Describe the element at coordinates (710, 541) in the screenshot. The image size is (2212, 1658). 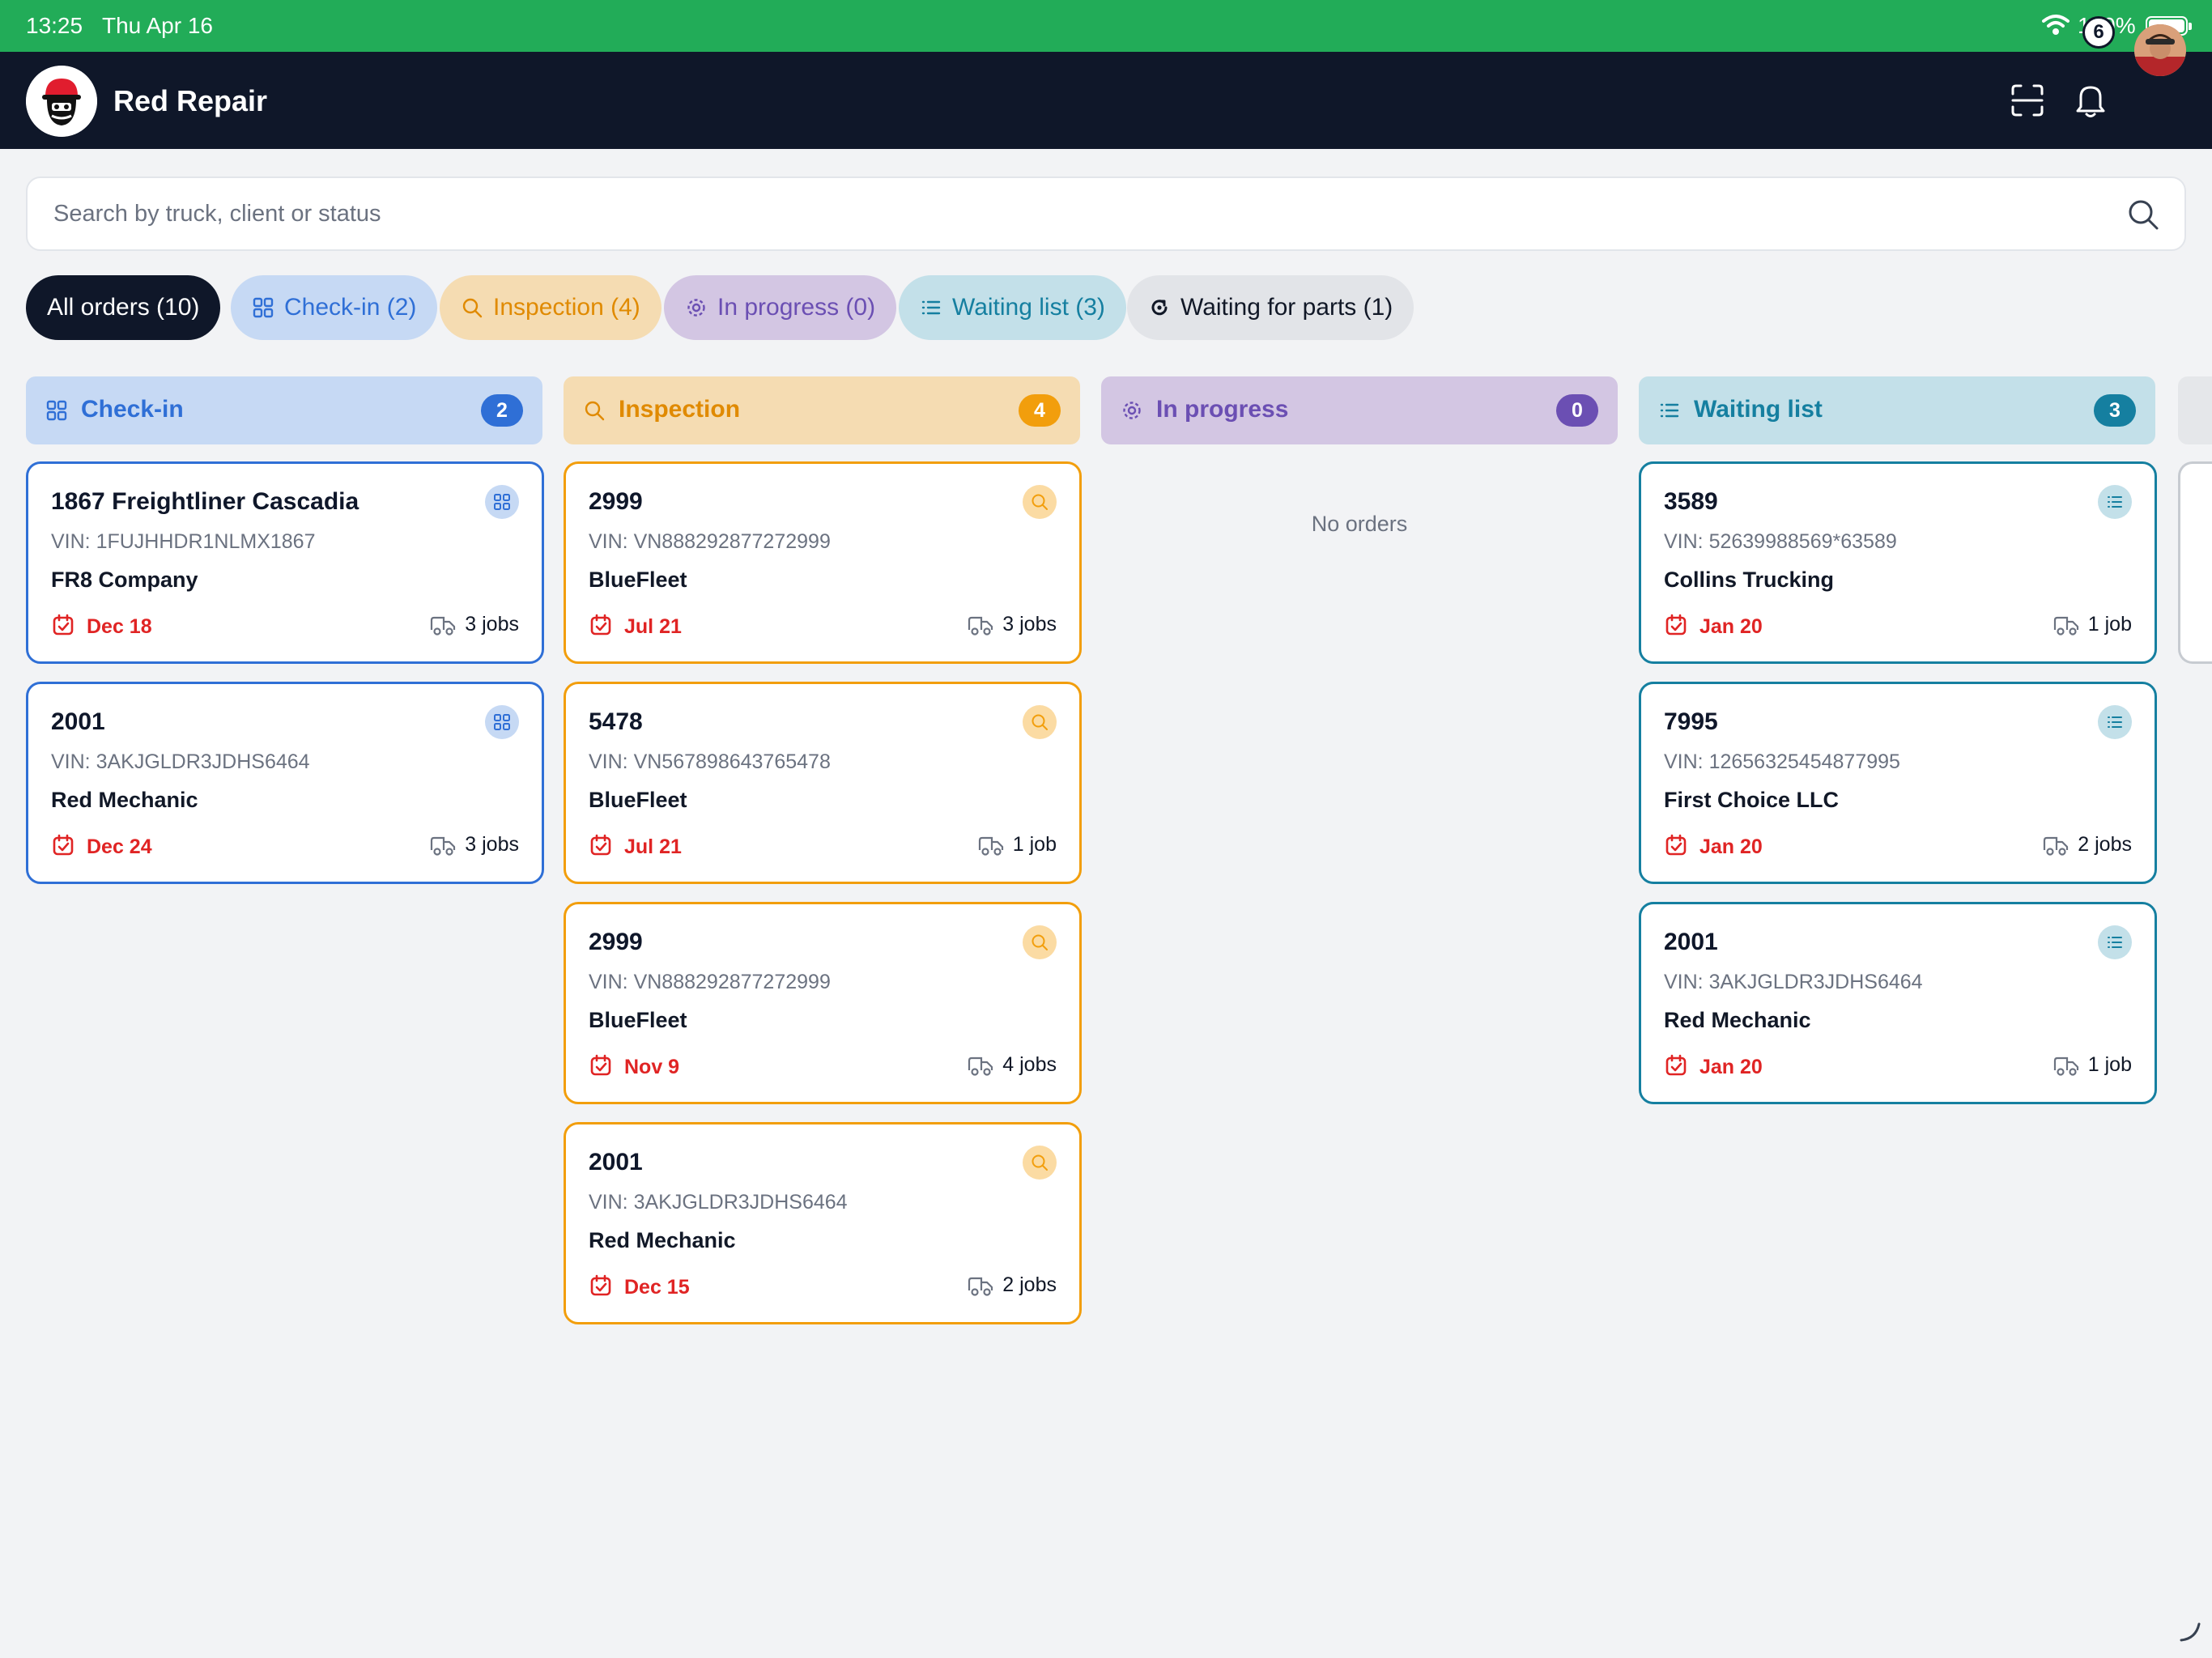
I see `vin-text: VIN: VN888292877272999` at that location.